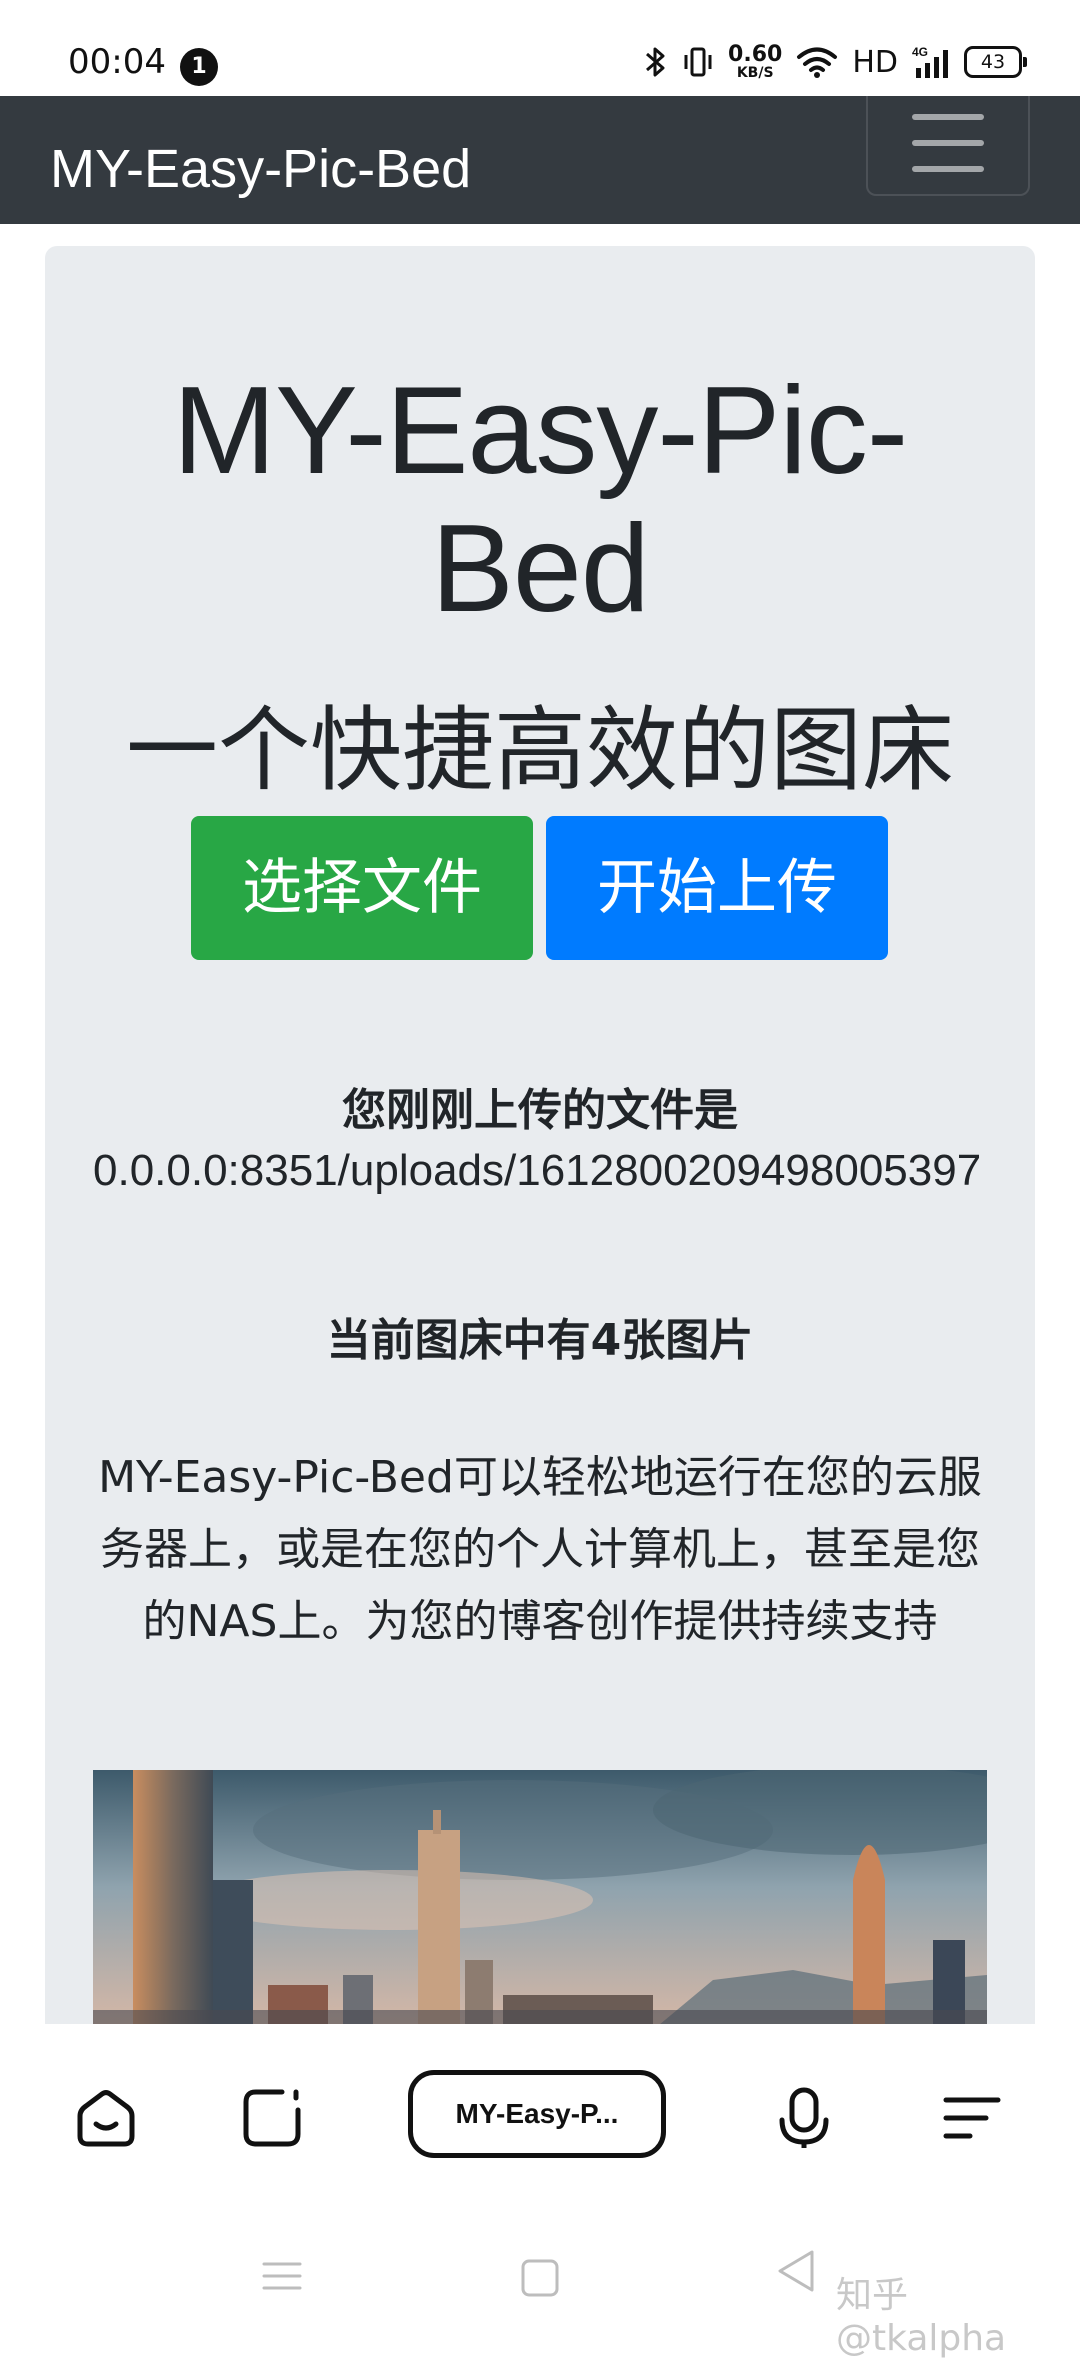  Describe the element at coordinates (540, 1897) in the screenshot. I see `city-skyline-image` at that location.